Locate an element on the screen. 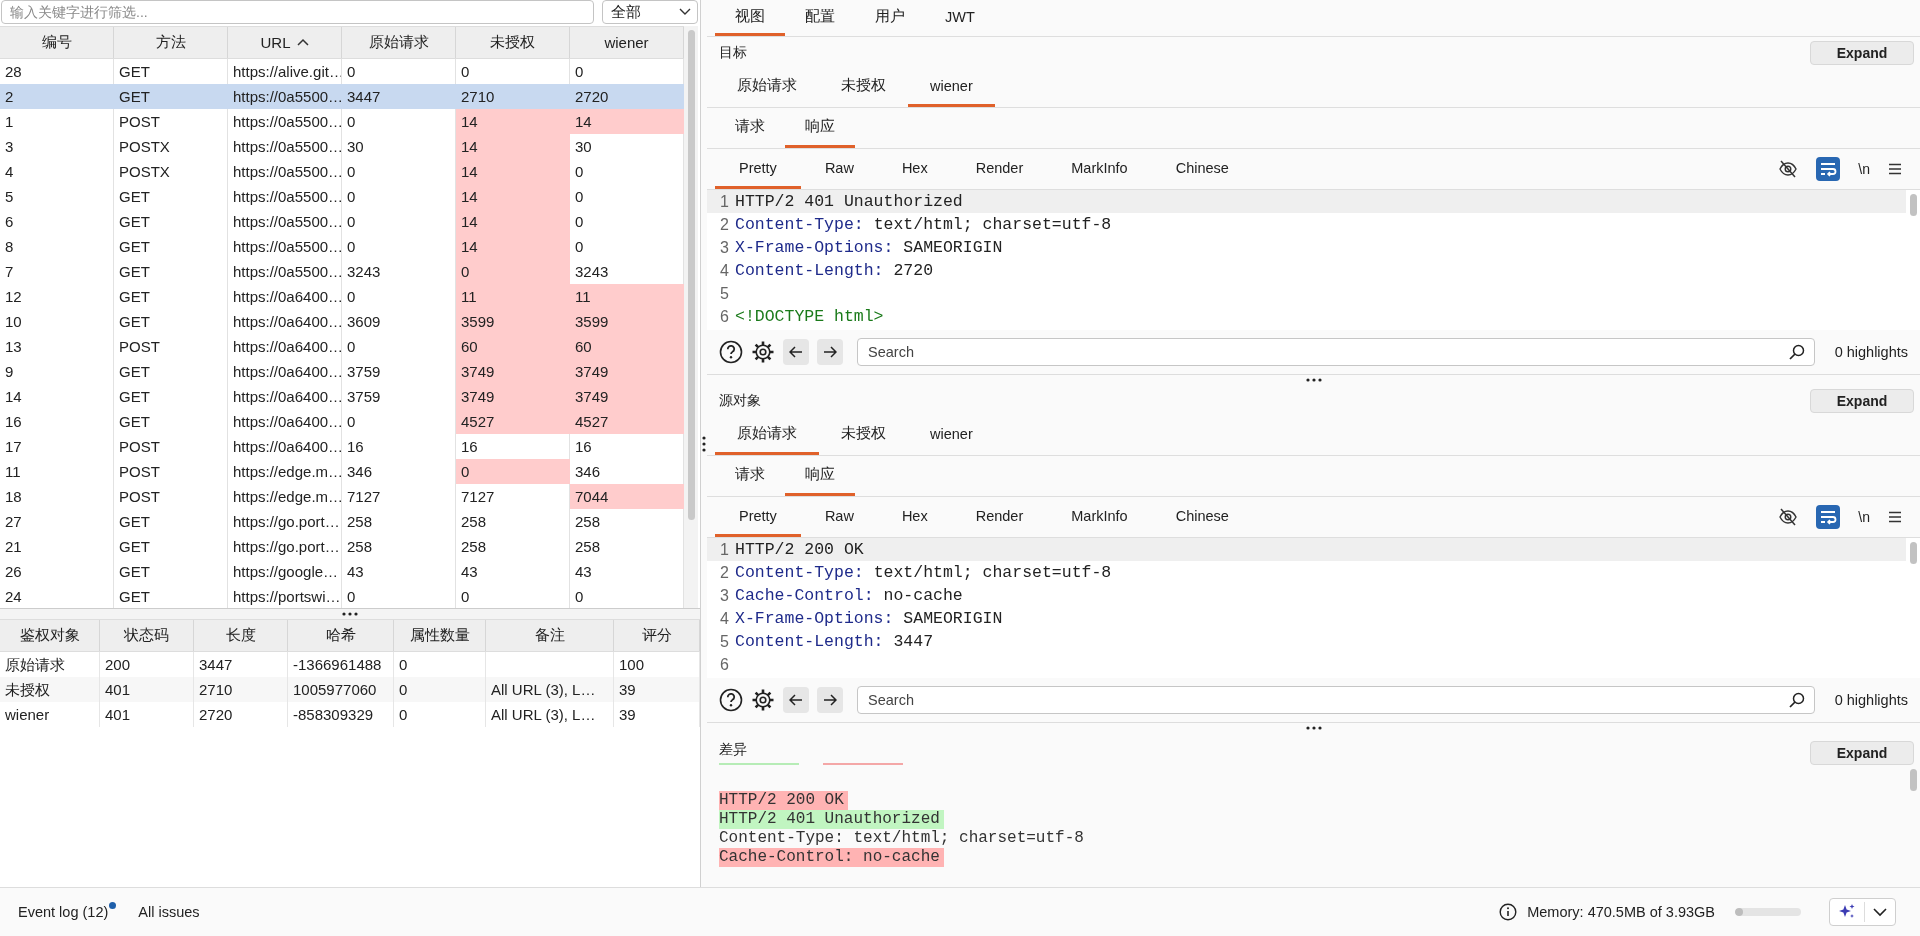 The height and width of the screenshot is (936, 1920). menu-icon is located at coordinates (1895, 517).